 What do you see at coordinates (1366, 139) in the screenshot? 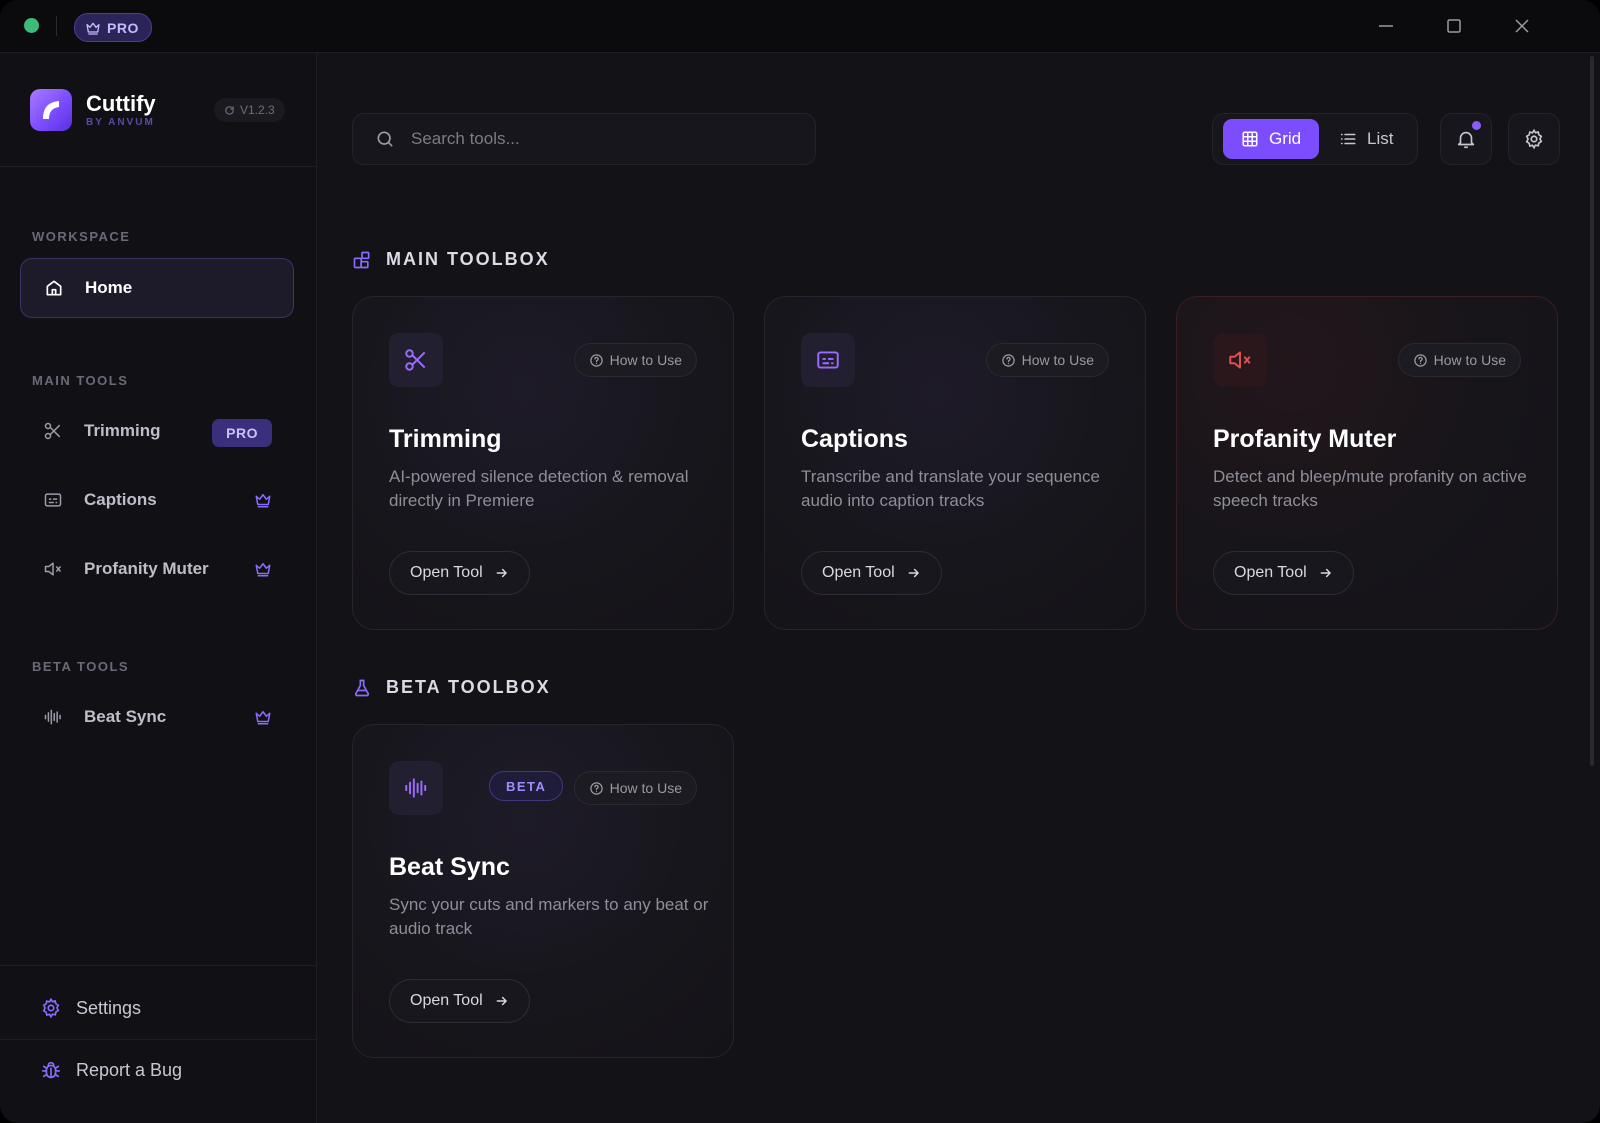
I see `list-view-button: List` at bounding box center [1366, 139].